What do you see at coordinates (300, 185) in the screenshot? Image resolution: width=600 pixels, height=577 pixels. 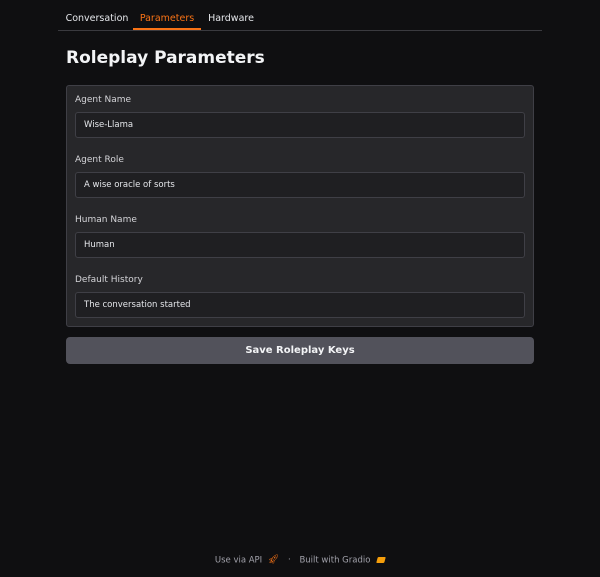 I see `agent-role-input` at bounding box center [300, 185].